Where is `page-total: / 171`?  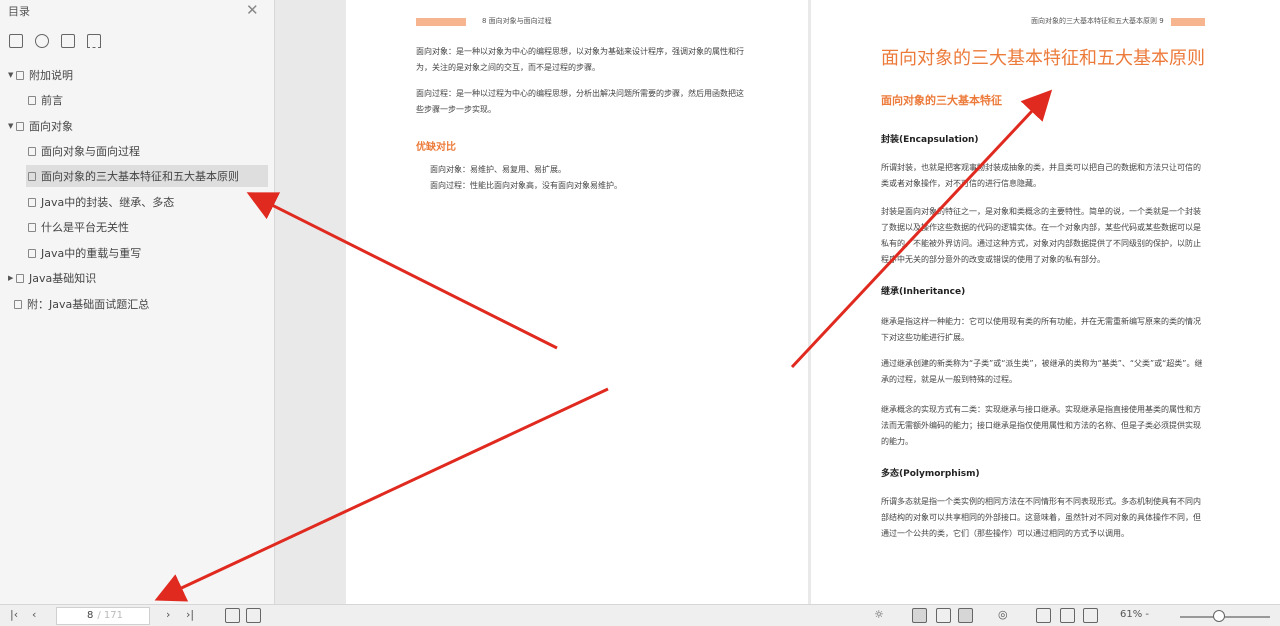
page-total: / 171 is located at coordinates (110, 615).